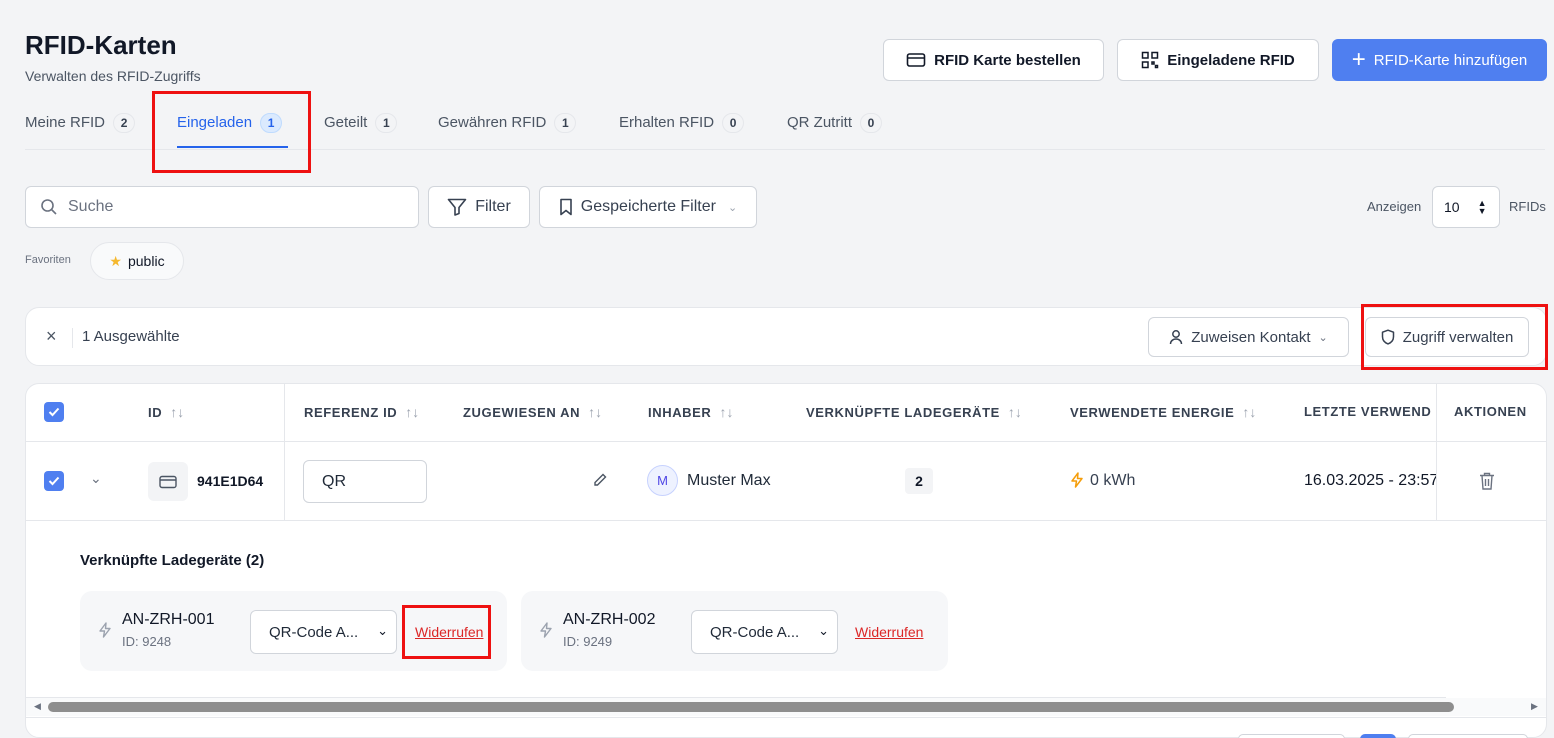 The width and height of the screenshot is (1554, 738). What do you see at coordinates (690, 412) in the screenshot?
I see `column-header-owner: INHABER ↑↓` at bounding box center [690, 412].